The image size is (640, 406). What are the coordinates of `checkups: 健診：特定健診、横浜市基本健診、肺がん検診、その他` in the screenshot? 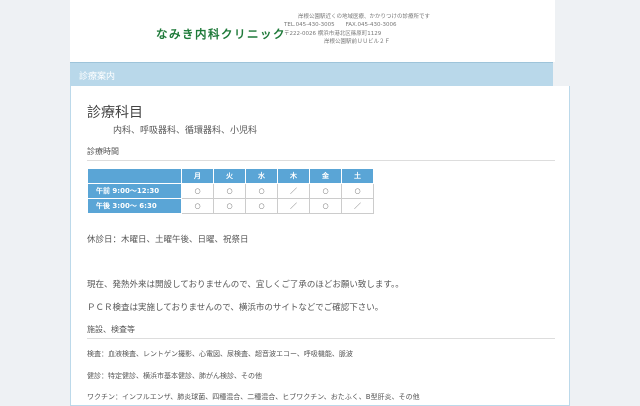 It's located at (174, 376).